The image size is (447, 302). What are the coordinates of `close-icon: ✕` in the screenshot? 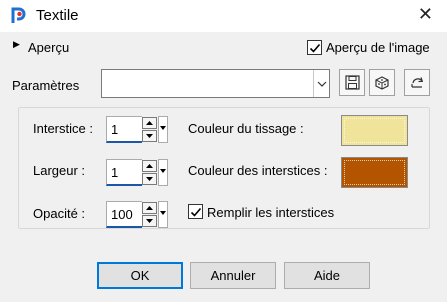 It's located at (425, 15).